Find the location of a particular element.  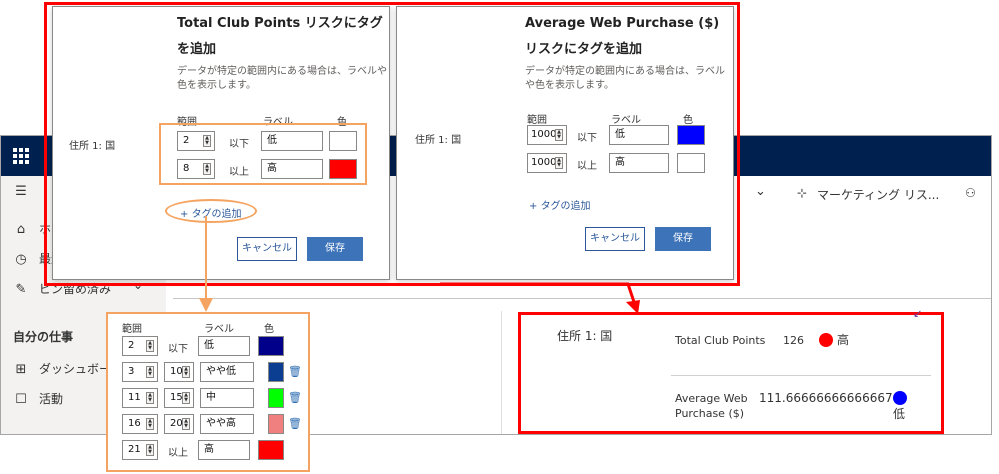

label-input: 低 is located at coordinates (224, 346).